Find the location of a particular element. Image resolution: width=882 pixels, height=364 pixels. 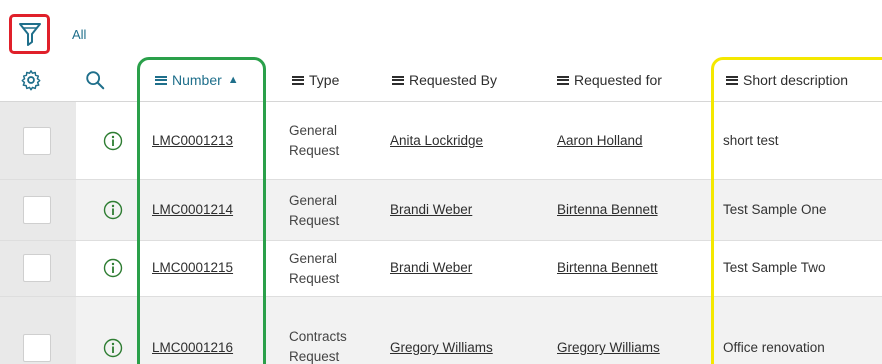

column-header-type: Type is located at coordinates (315, 80).